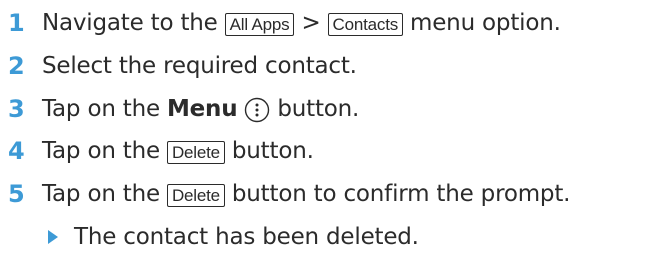 The image size is (652, 267). Describe the element at coordinates (257, 109) in the screenshot. I see `vertical-ellipsis-icon` at that location.